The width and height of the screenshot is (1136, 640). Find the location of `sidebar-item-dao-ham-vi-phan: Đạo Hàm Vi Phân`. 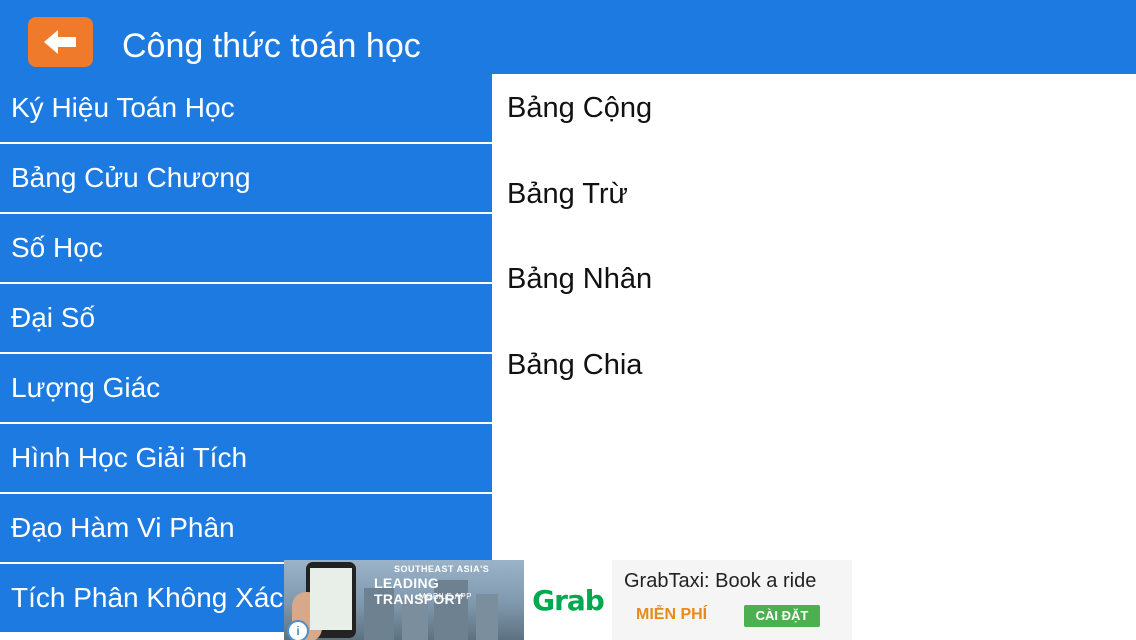

sidebar-item-dao-ham-vi-phan: Đạo Hàm Vi Phân is located at coordinates (246, 528).